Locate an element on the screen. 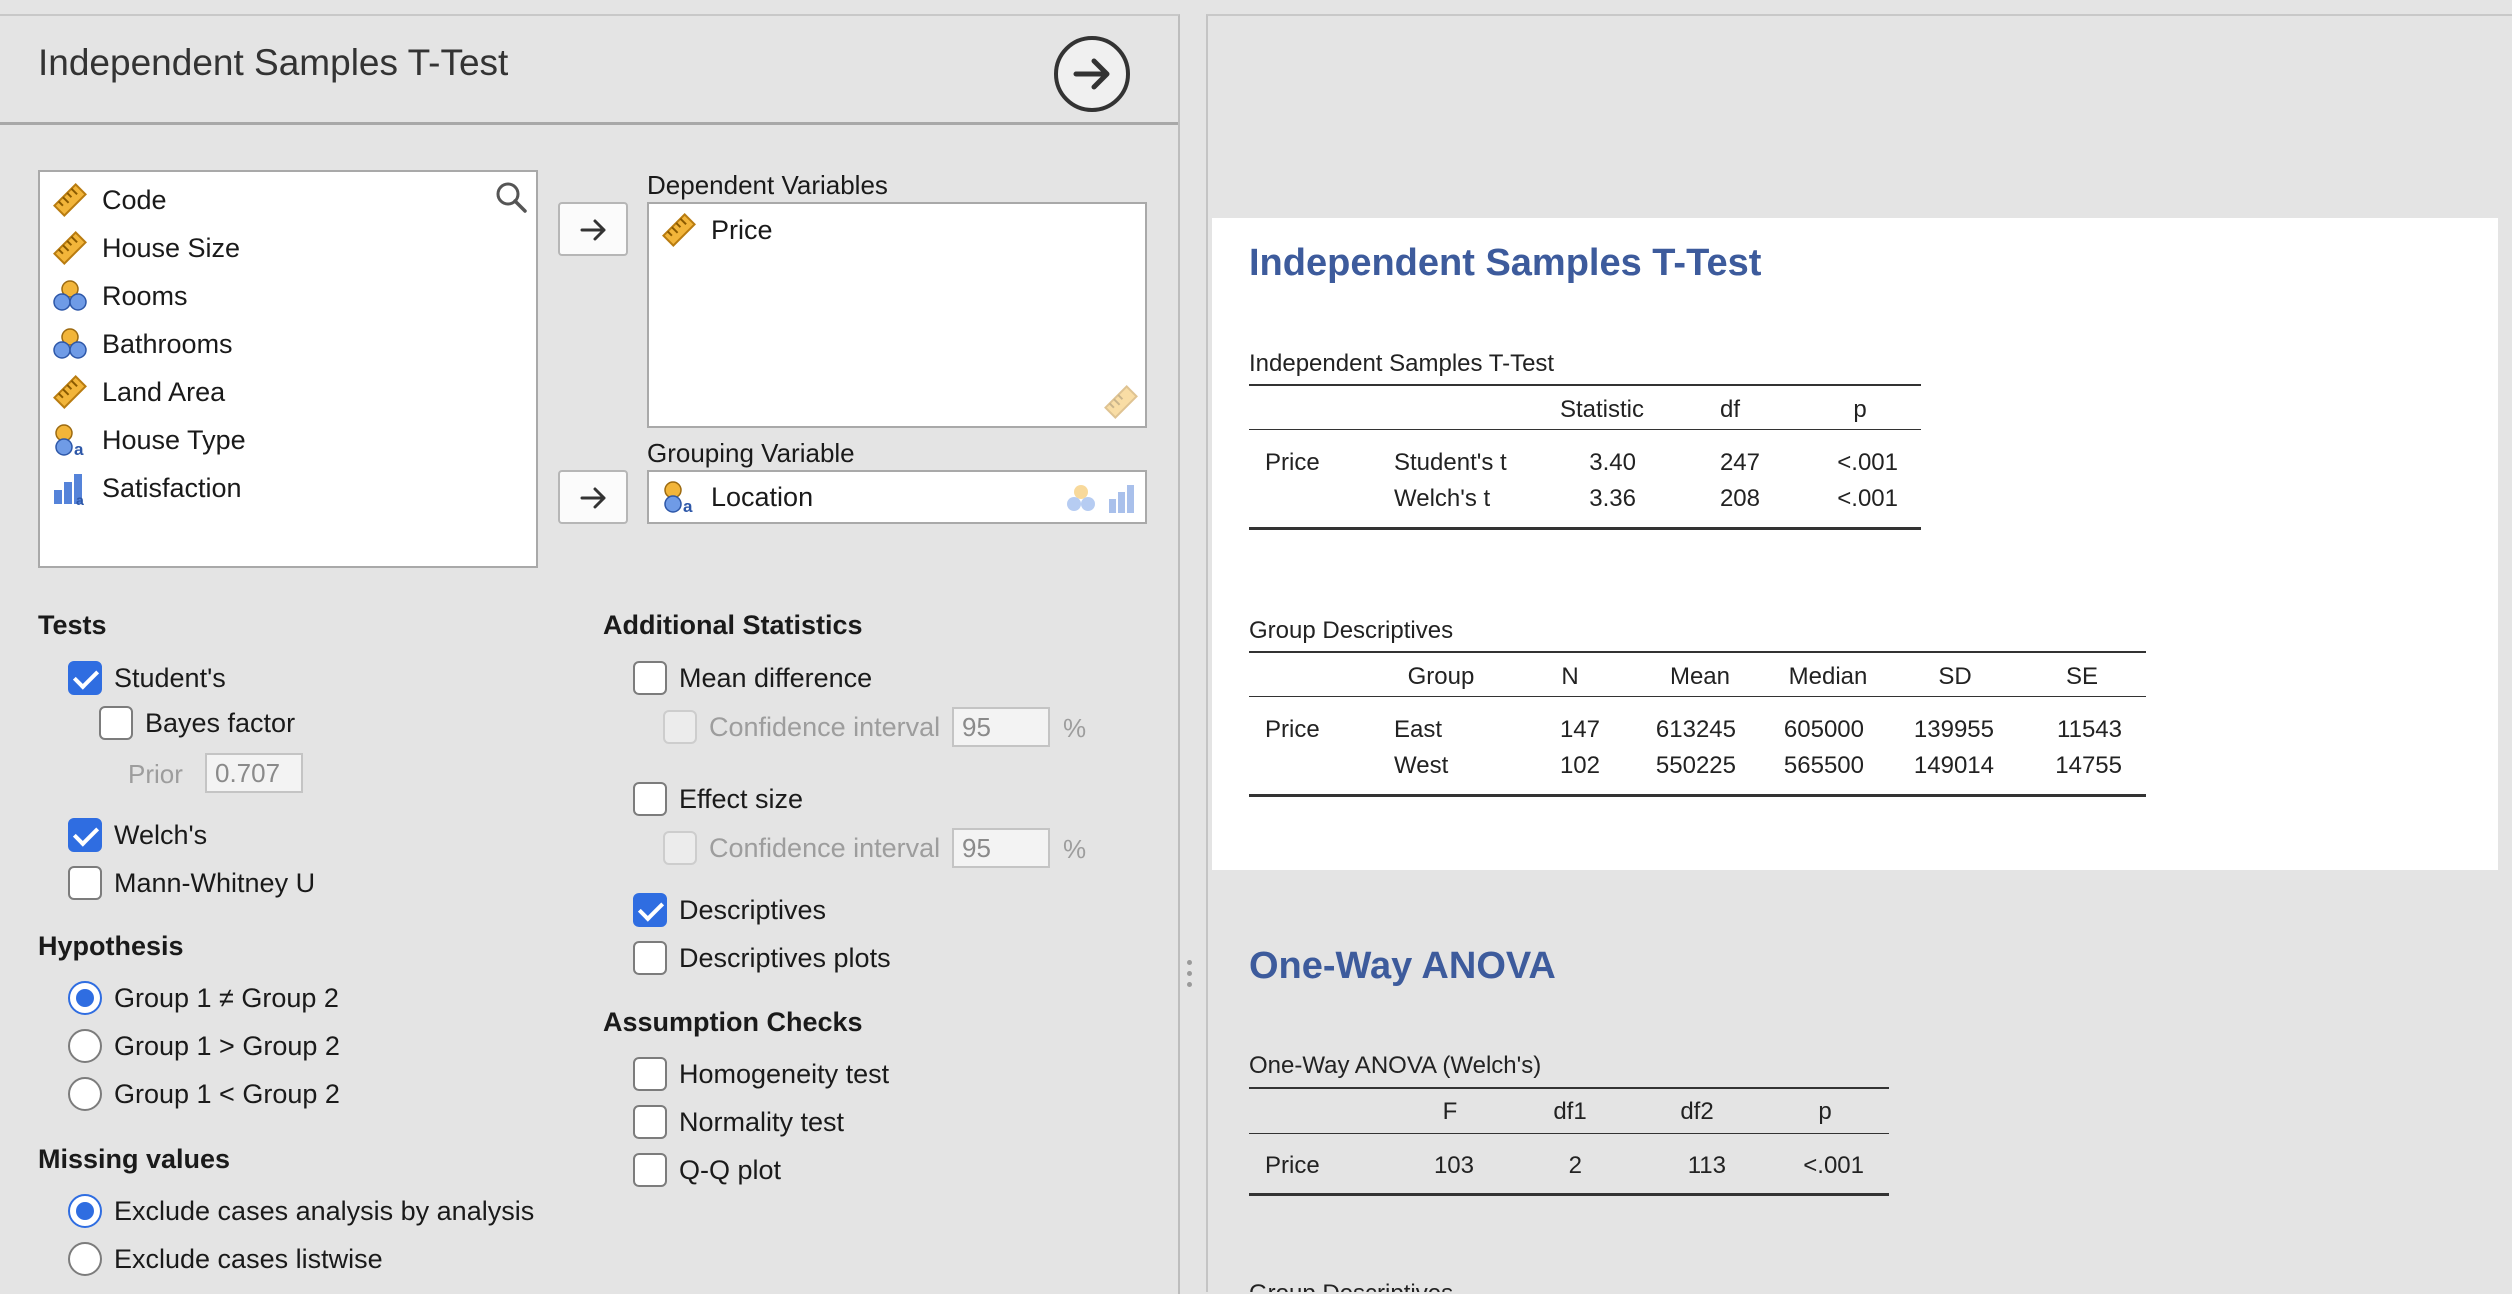  qq-plot-checkbox: Q-Q plot is located at coordinates (707, 1170).